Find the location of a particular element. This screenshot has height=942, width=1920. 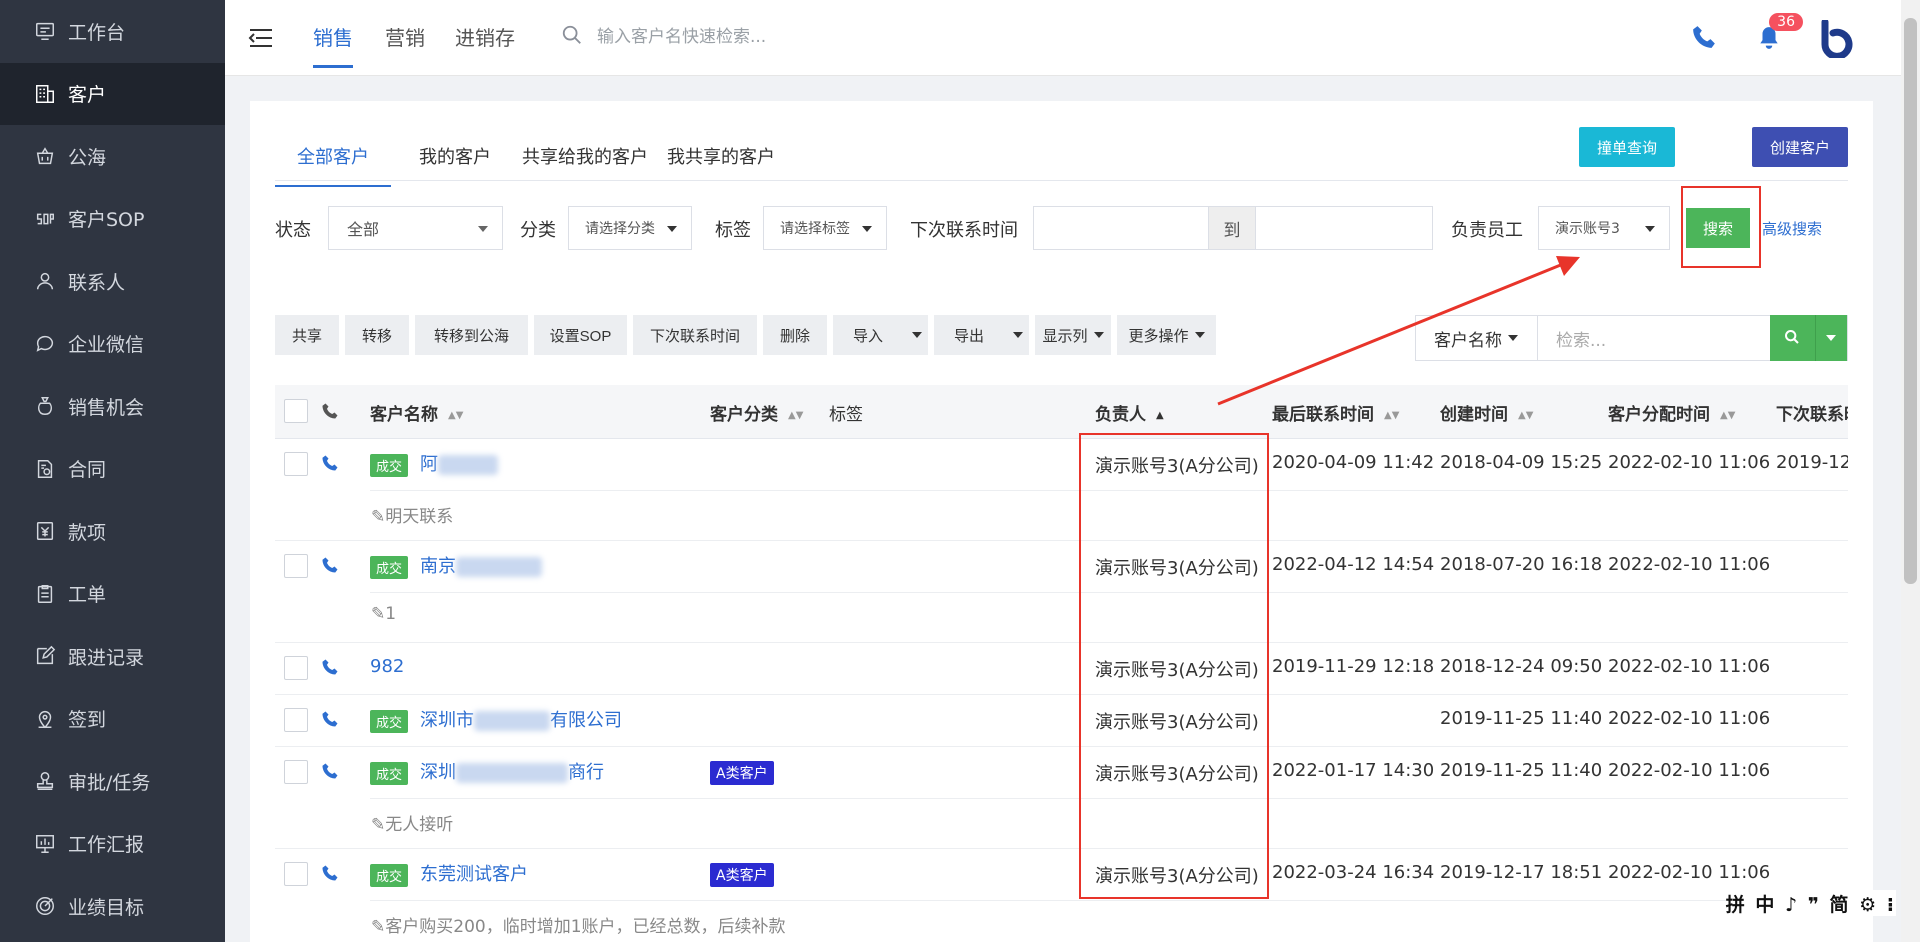

next-contact-button: 下次联系时间 is located at coordinates (695, 335).